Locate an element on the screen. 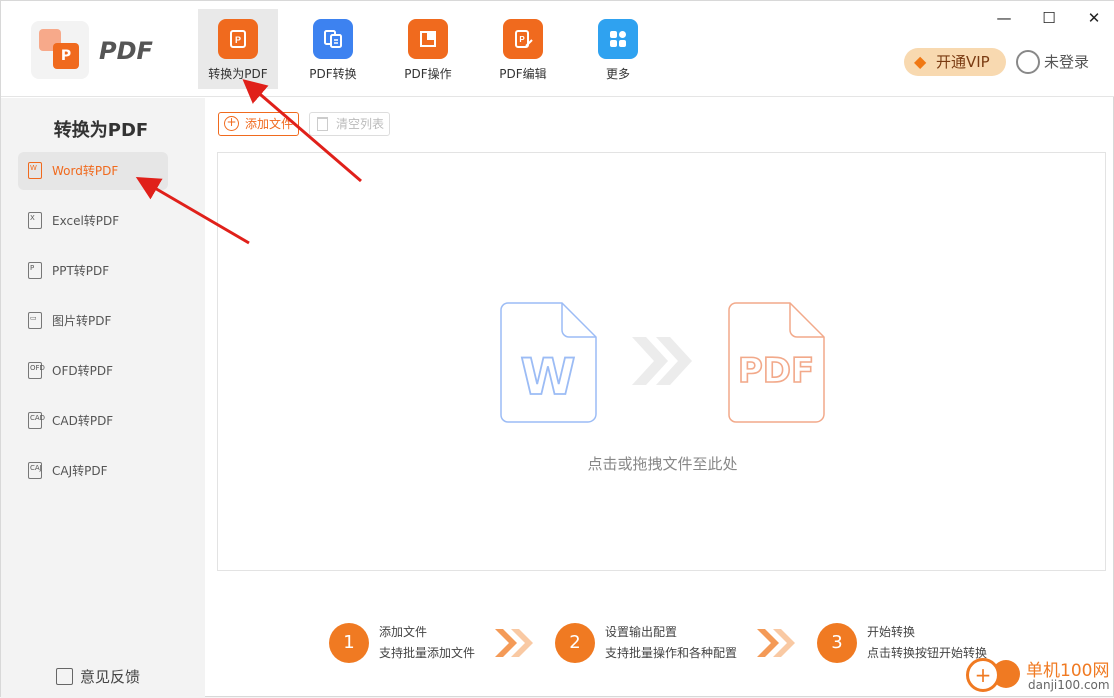 The width and height of the screenshot is (1114, 698). pdf-edit-icon: P is located at coordinates (523, 39).